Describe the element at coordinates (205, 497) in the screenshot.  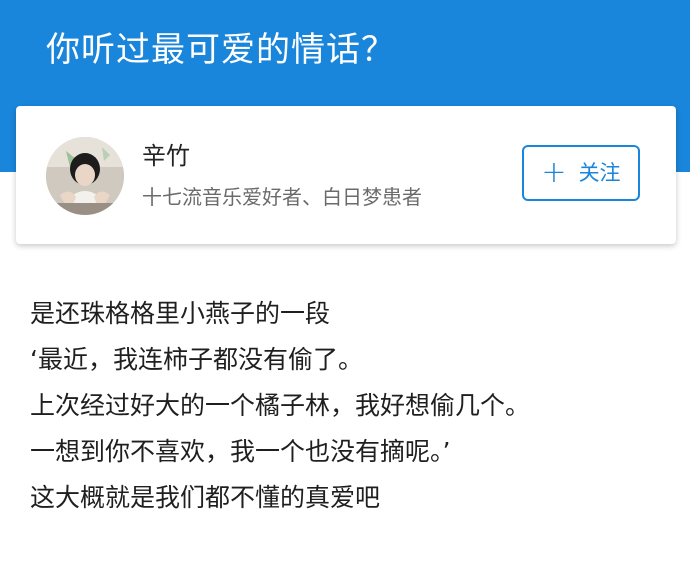
I see `answer-line: 这大概就是我们都不懂的真爱吧` at that location.